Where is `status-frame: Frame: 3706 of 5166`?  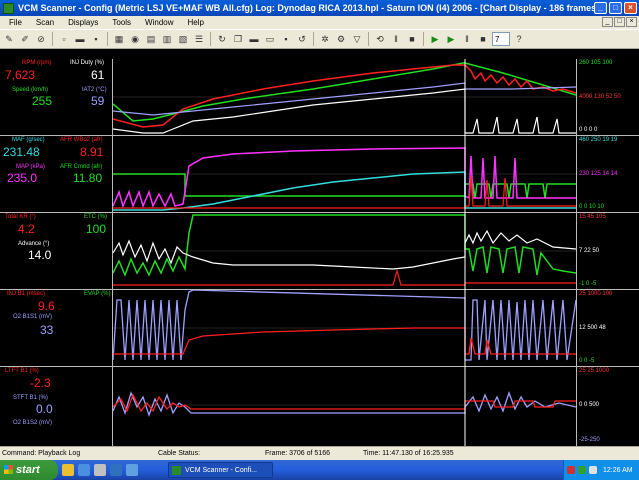 status-frame: Frame: 3706 of 5166 is located at coordinates (297, 453).